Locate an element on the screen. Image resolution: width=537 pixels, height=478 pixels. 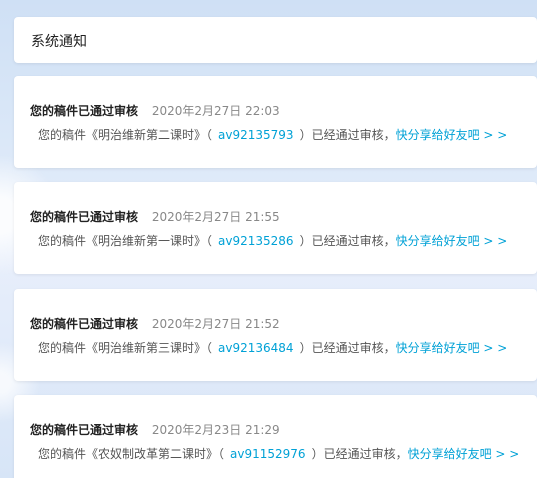
notification-heading: 您的稿件已通过审核 2020年2月27日 21:55 is located at coordinates (155, 216).